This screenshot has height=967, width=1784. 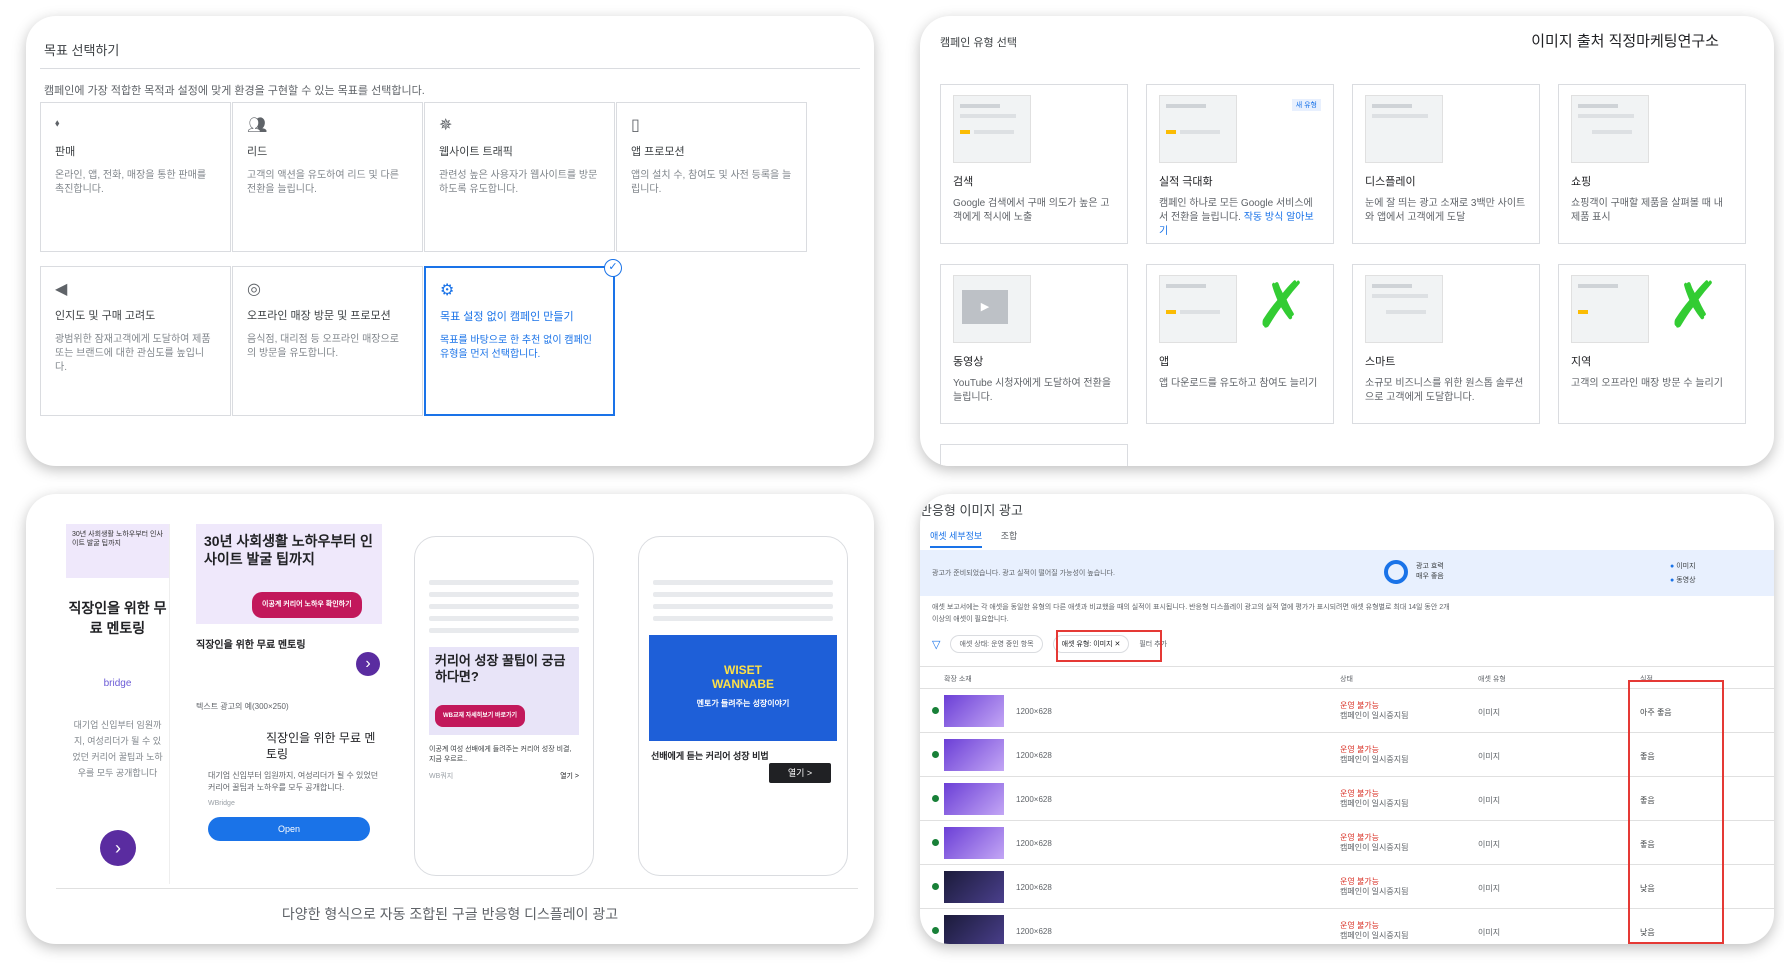 What do you see at coordinates (441, 776) in the screenshot?
I see `ad-brand: WB쿼지` at bounding box center [441, 776].